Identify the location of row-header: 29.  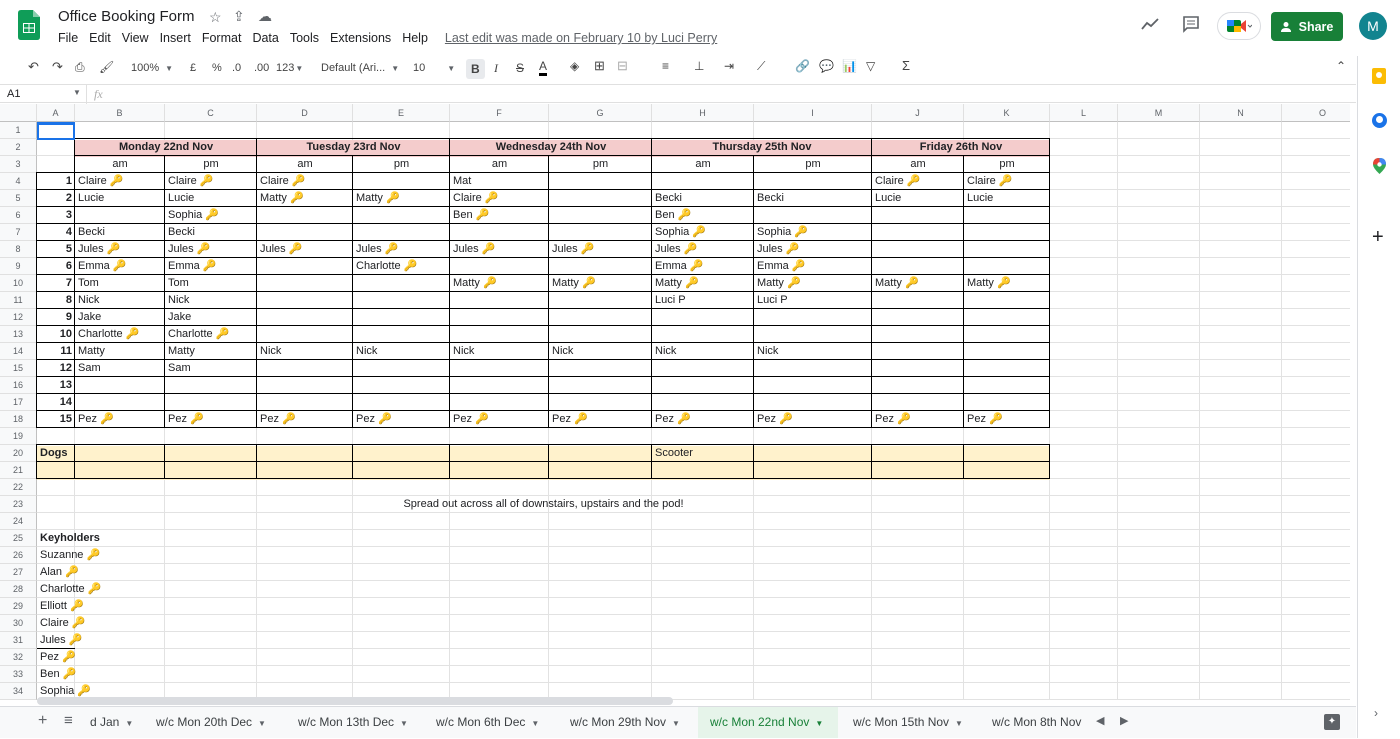
(18, 606).